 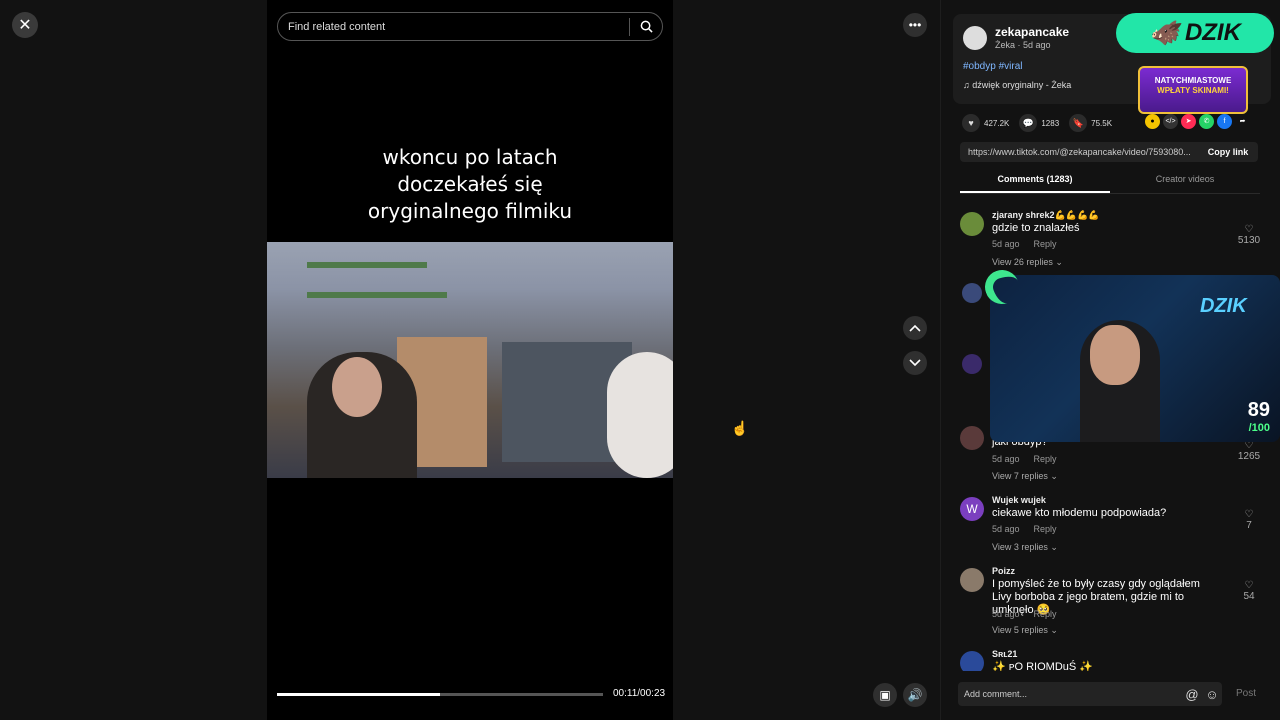 What do you see at coordinates (470, 211) in the screenshot?
I see `caption-line: oryginalnego filmiku` at bounding box center [470, 211].